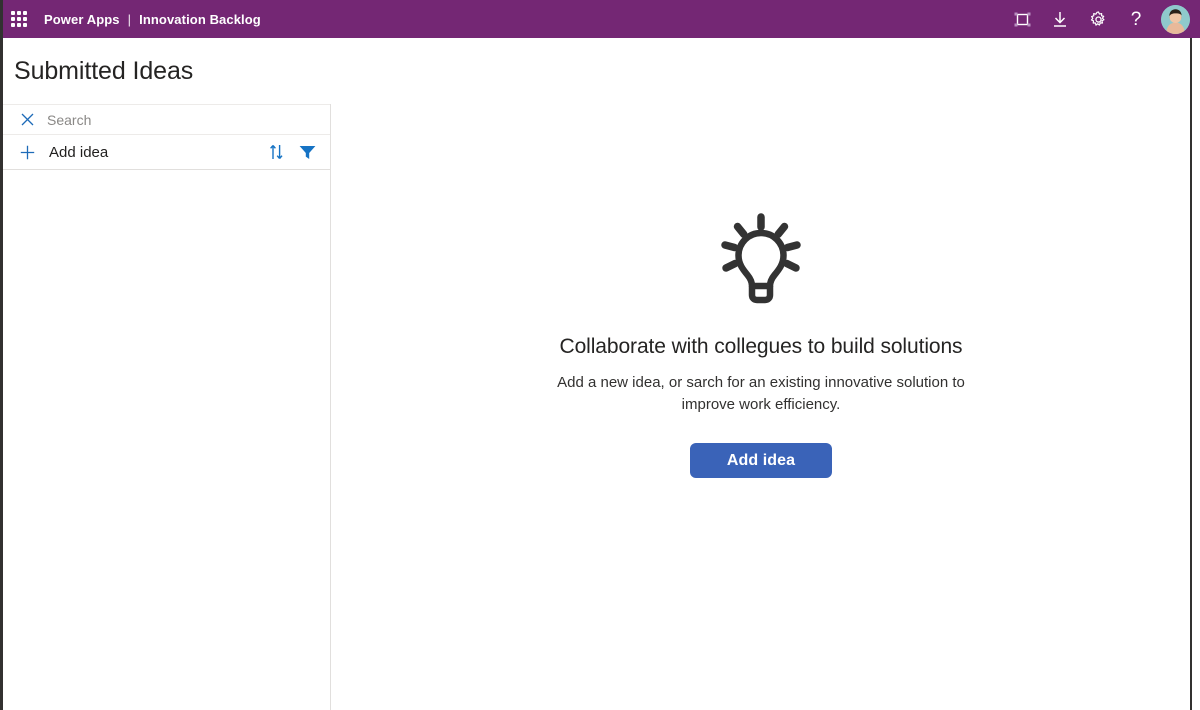 The width and height of the screenshot is (1200, 710). I want to click on help-icon: ?, so click(1136, 19).